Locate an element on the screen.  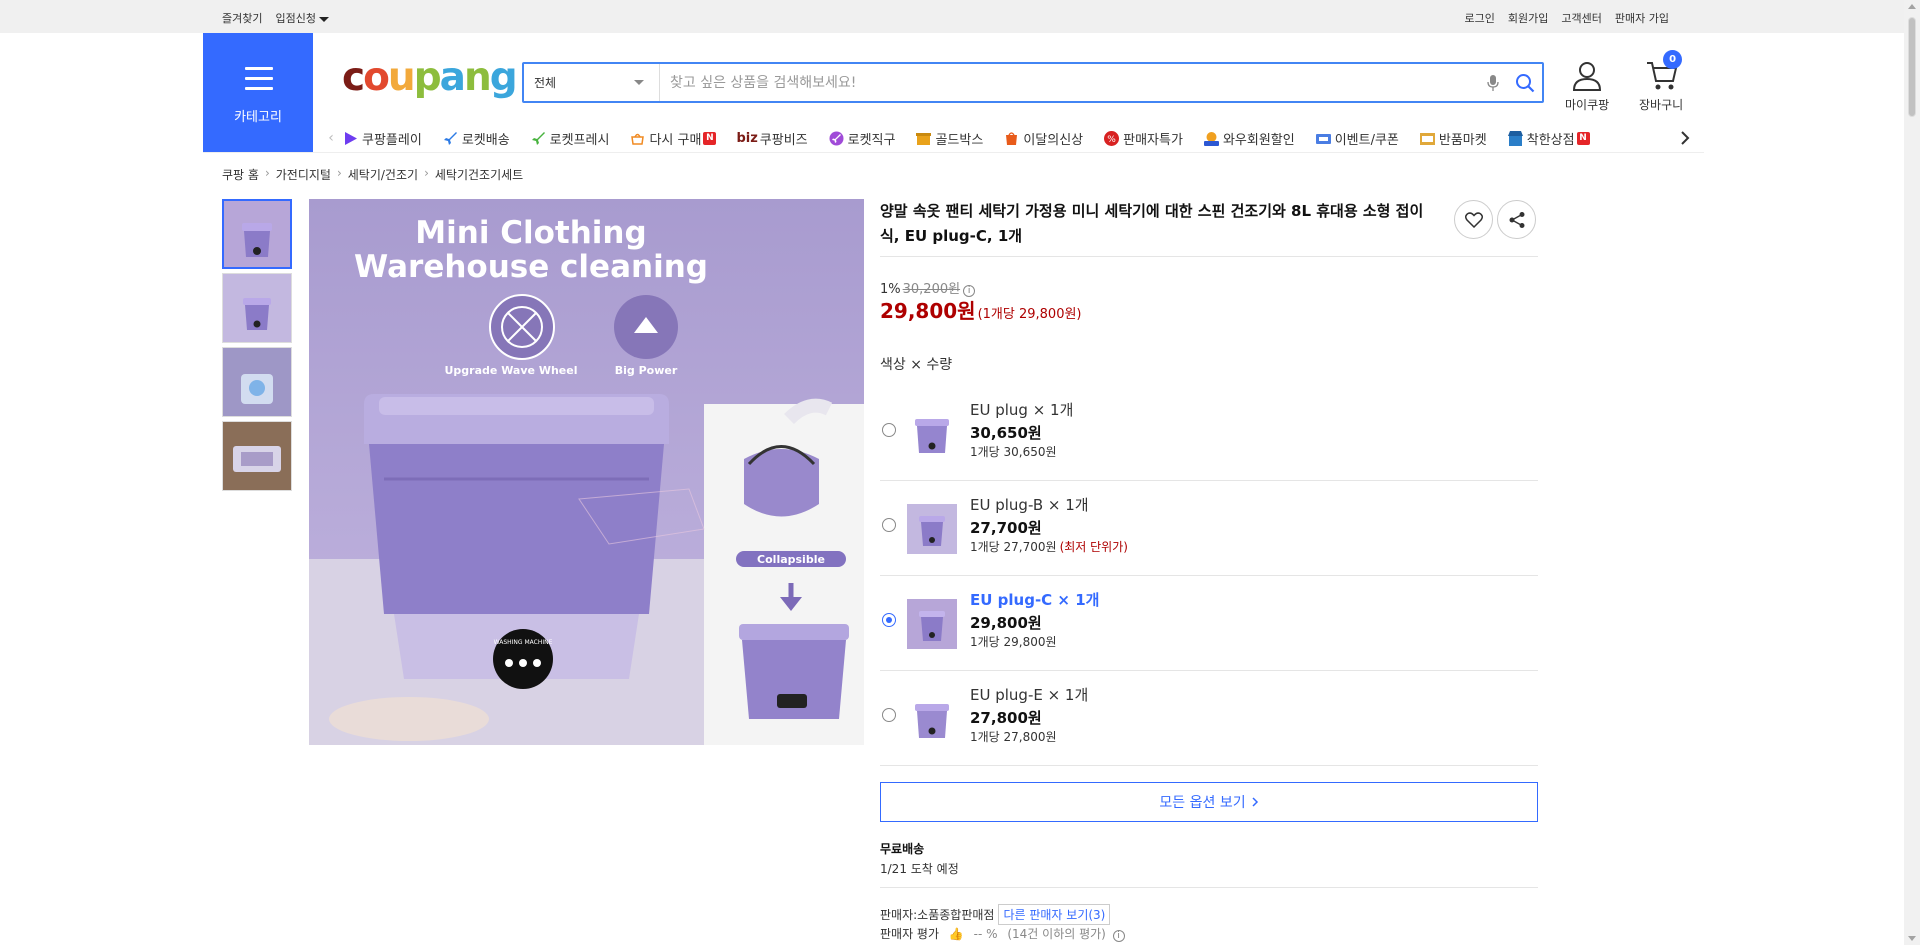
thumbnail-list is located at coordinates (257, 347).